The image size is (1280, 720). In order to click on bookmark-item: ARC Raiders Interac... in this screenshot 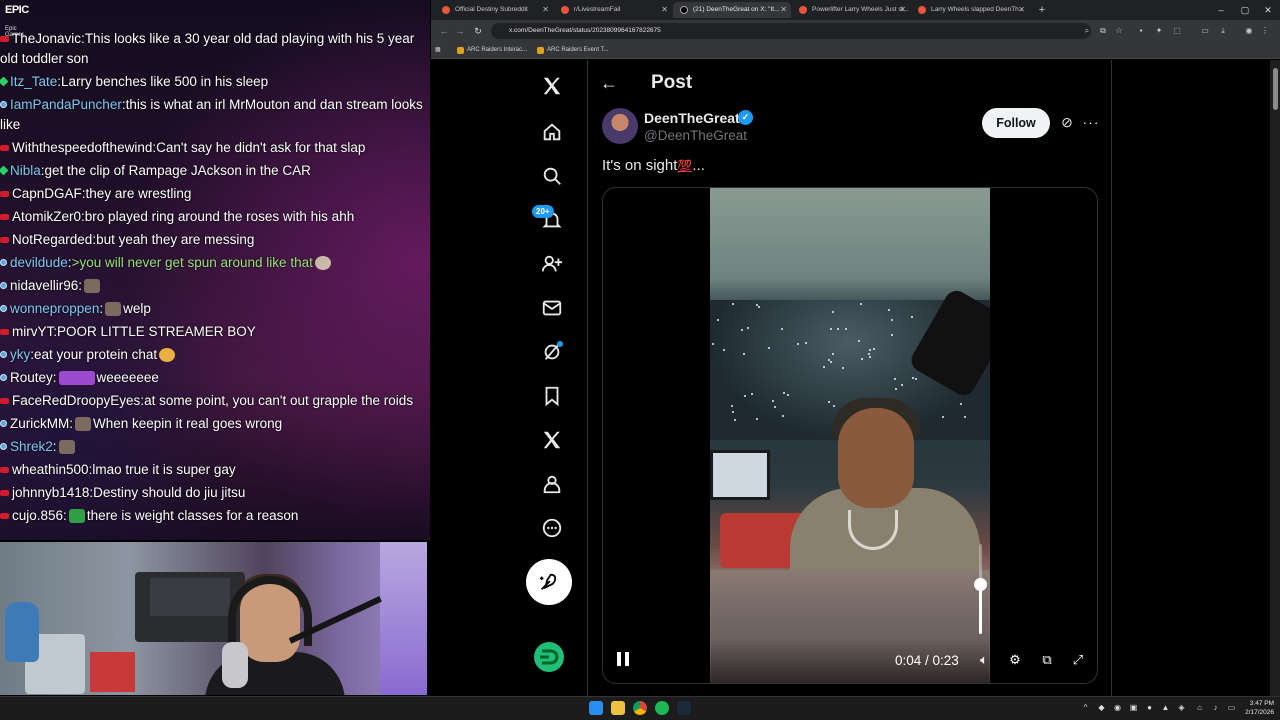, I will do `click(491, 50)`.